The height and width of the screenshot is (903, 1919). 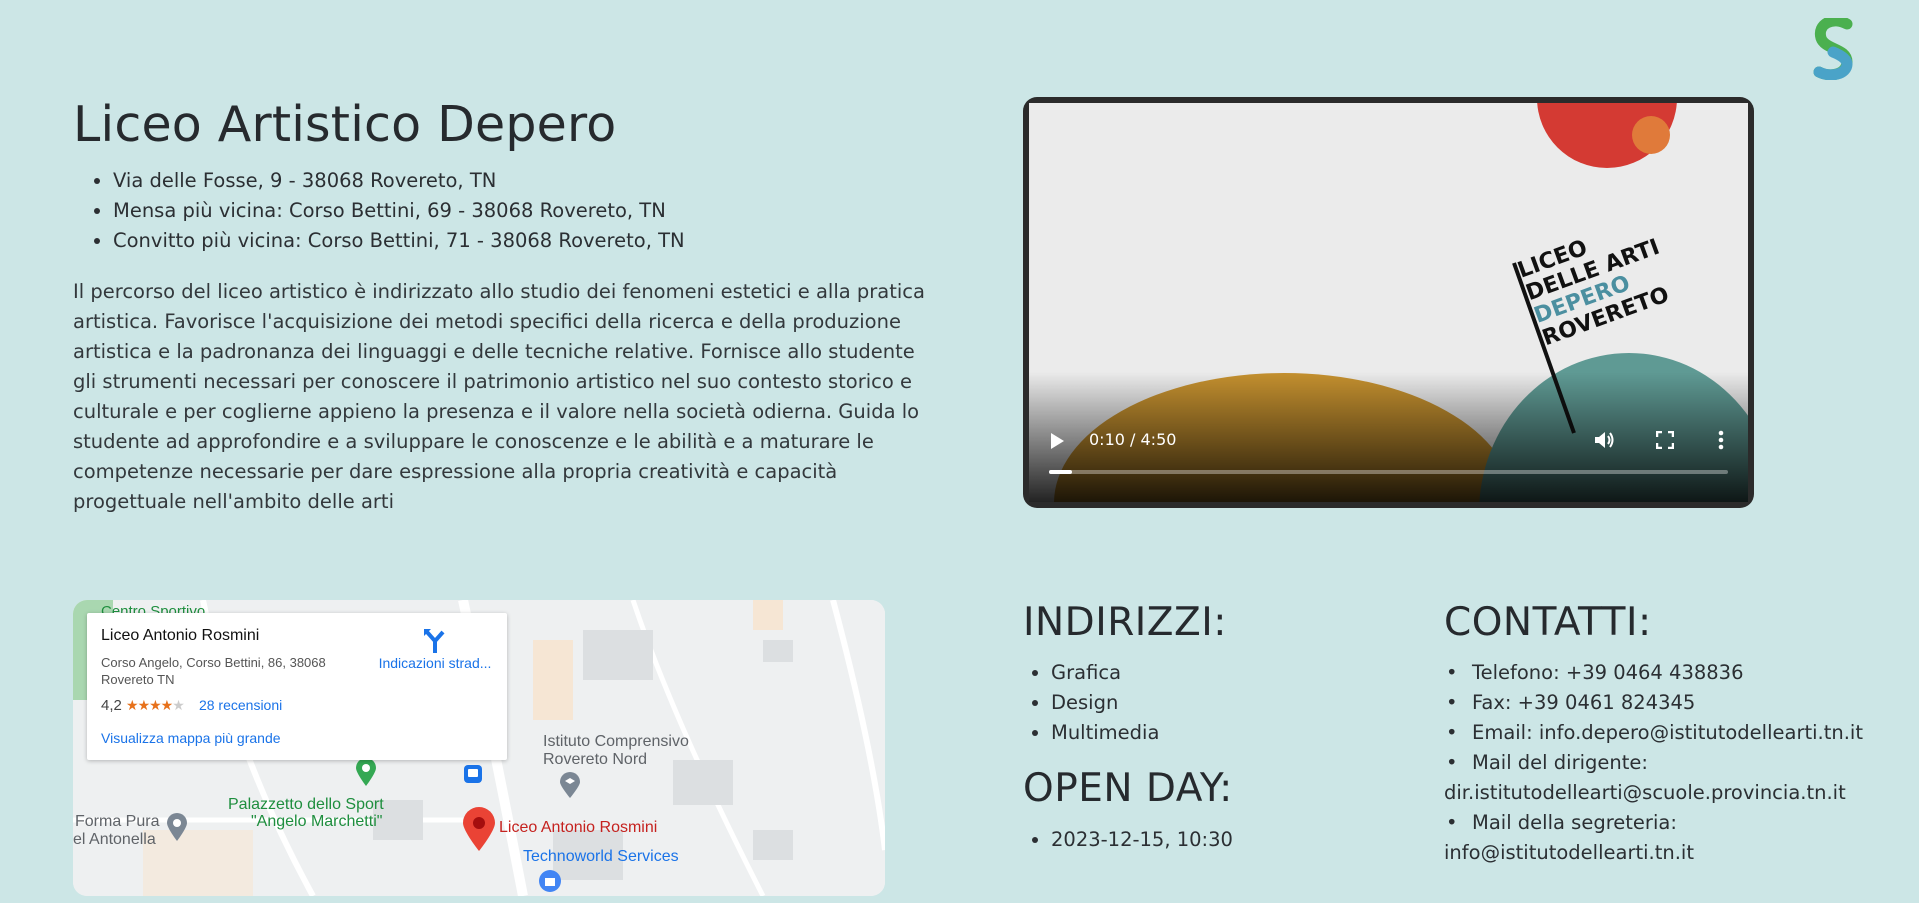 I want to click on contatti-heading: CONTATTI:, so click(x=1548, y=622).